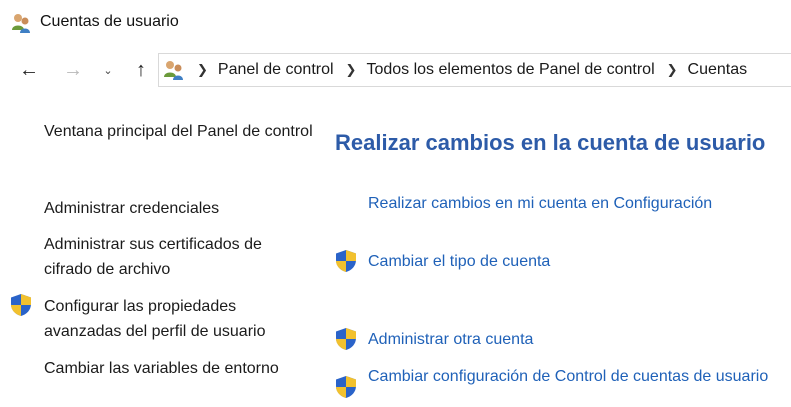 The height and width of the screenshot is (407, 791). Describe the element at coordinates (450, 340) in the screenshot. I see `task-link-administrar-otra-cuenta: Administrar otra cuenta` at that location.